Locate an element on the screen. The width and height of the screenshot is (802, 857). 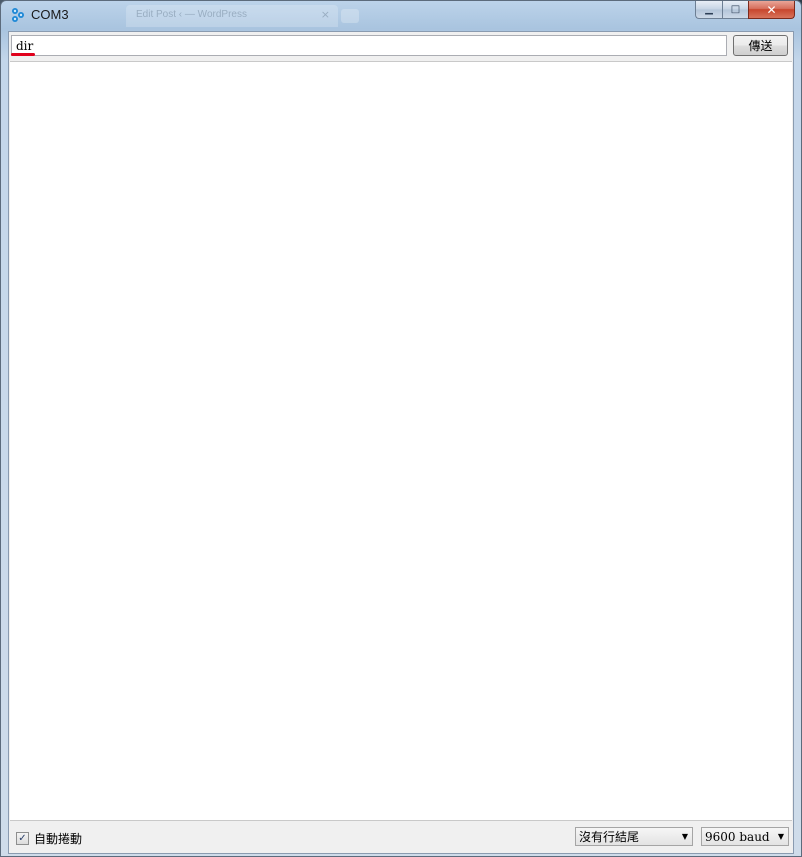
window-controls: ▁ □ ✕ is located at coordinates (745, 10).